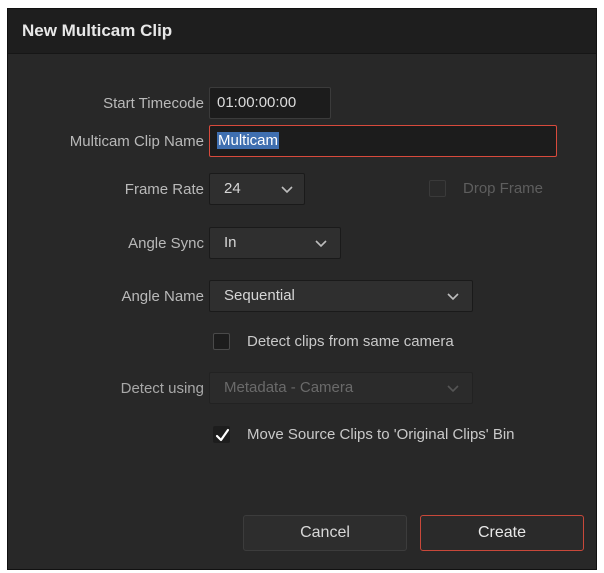  What do you see at coordinates (503, 188) in the screenshot?
I see `drop-frame-label: Drop Frame` at bounding box center [503, 188].